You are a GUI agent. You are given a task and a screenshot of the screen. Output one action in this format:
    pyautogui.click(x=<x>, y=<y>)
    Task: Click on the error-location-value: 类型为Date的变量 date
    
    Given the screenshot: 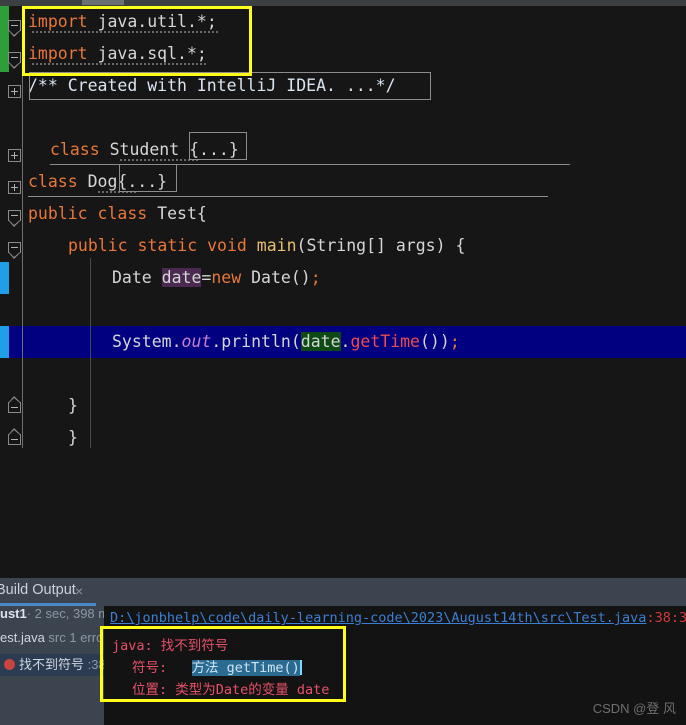 What is the action you would take?
    pyautogui.click(x=252, y=690)
    